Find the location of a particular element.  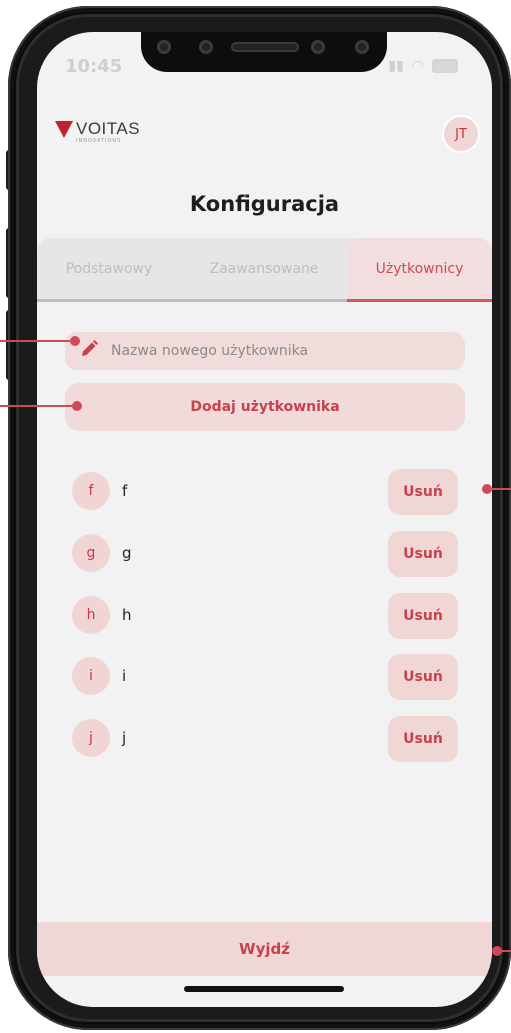

user-avatar: g is located at coordinates (91, 553).